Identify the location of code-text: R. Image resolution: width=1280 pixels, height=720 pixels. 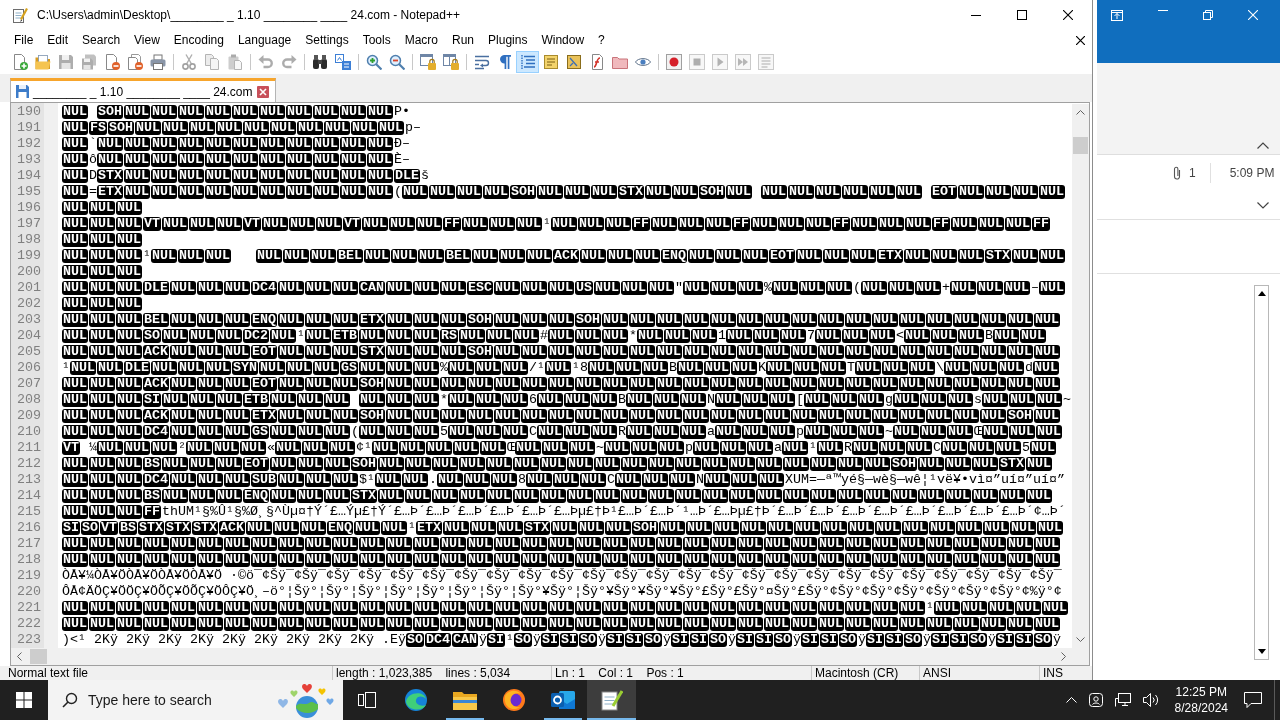
(622, 432).